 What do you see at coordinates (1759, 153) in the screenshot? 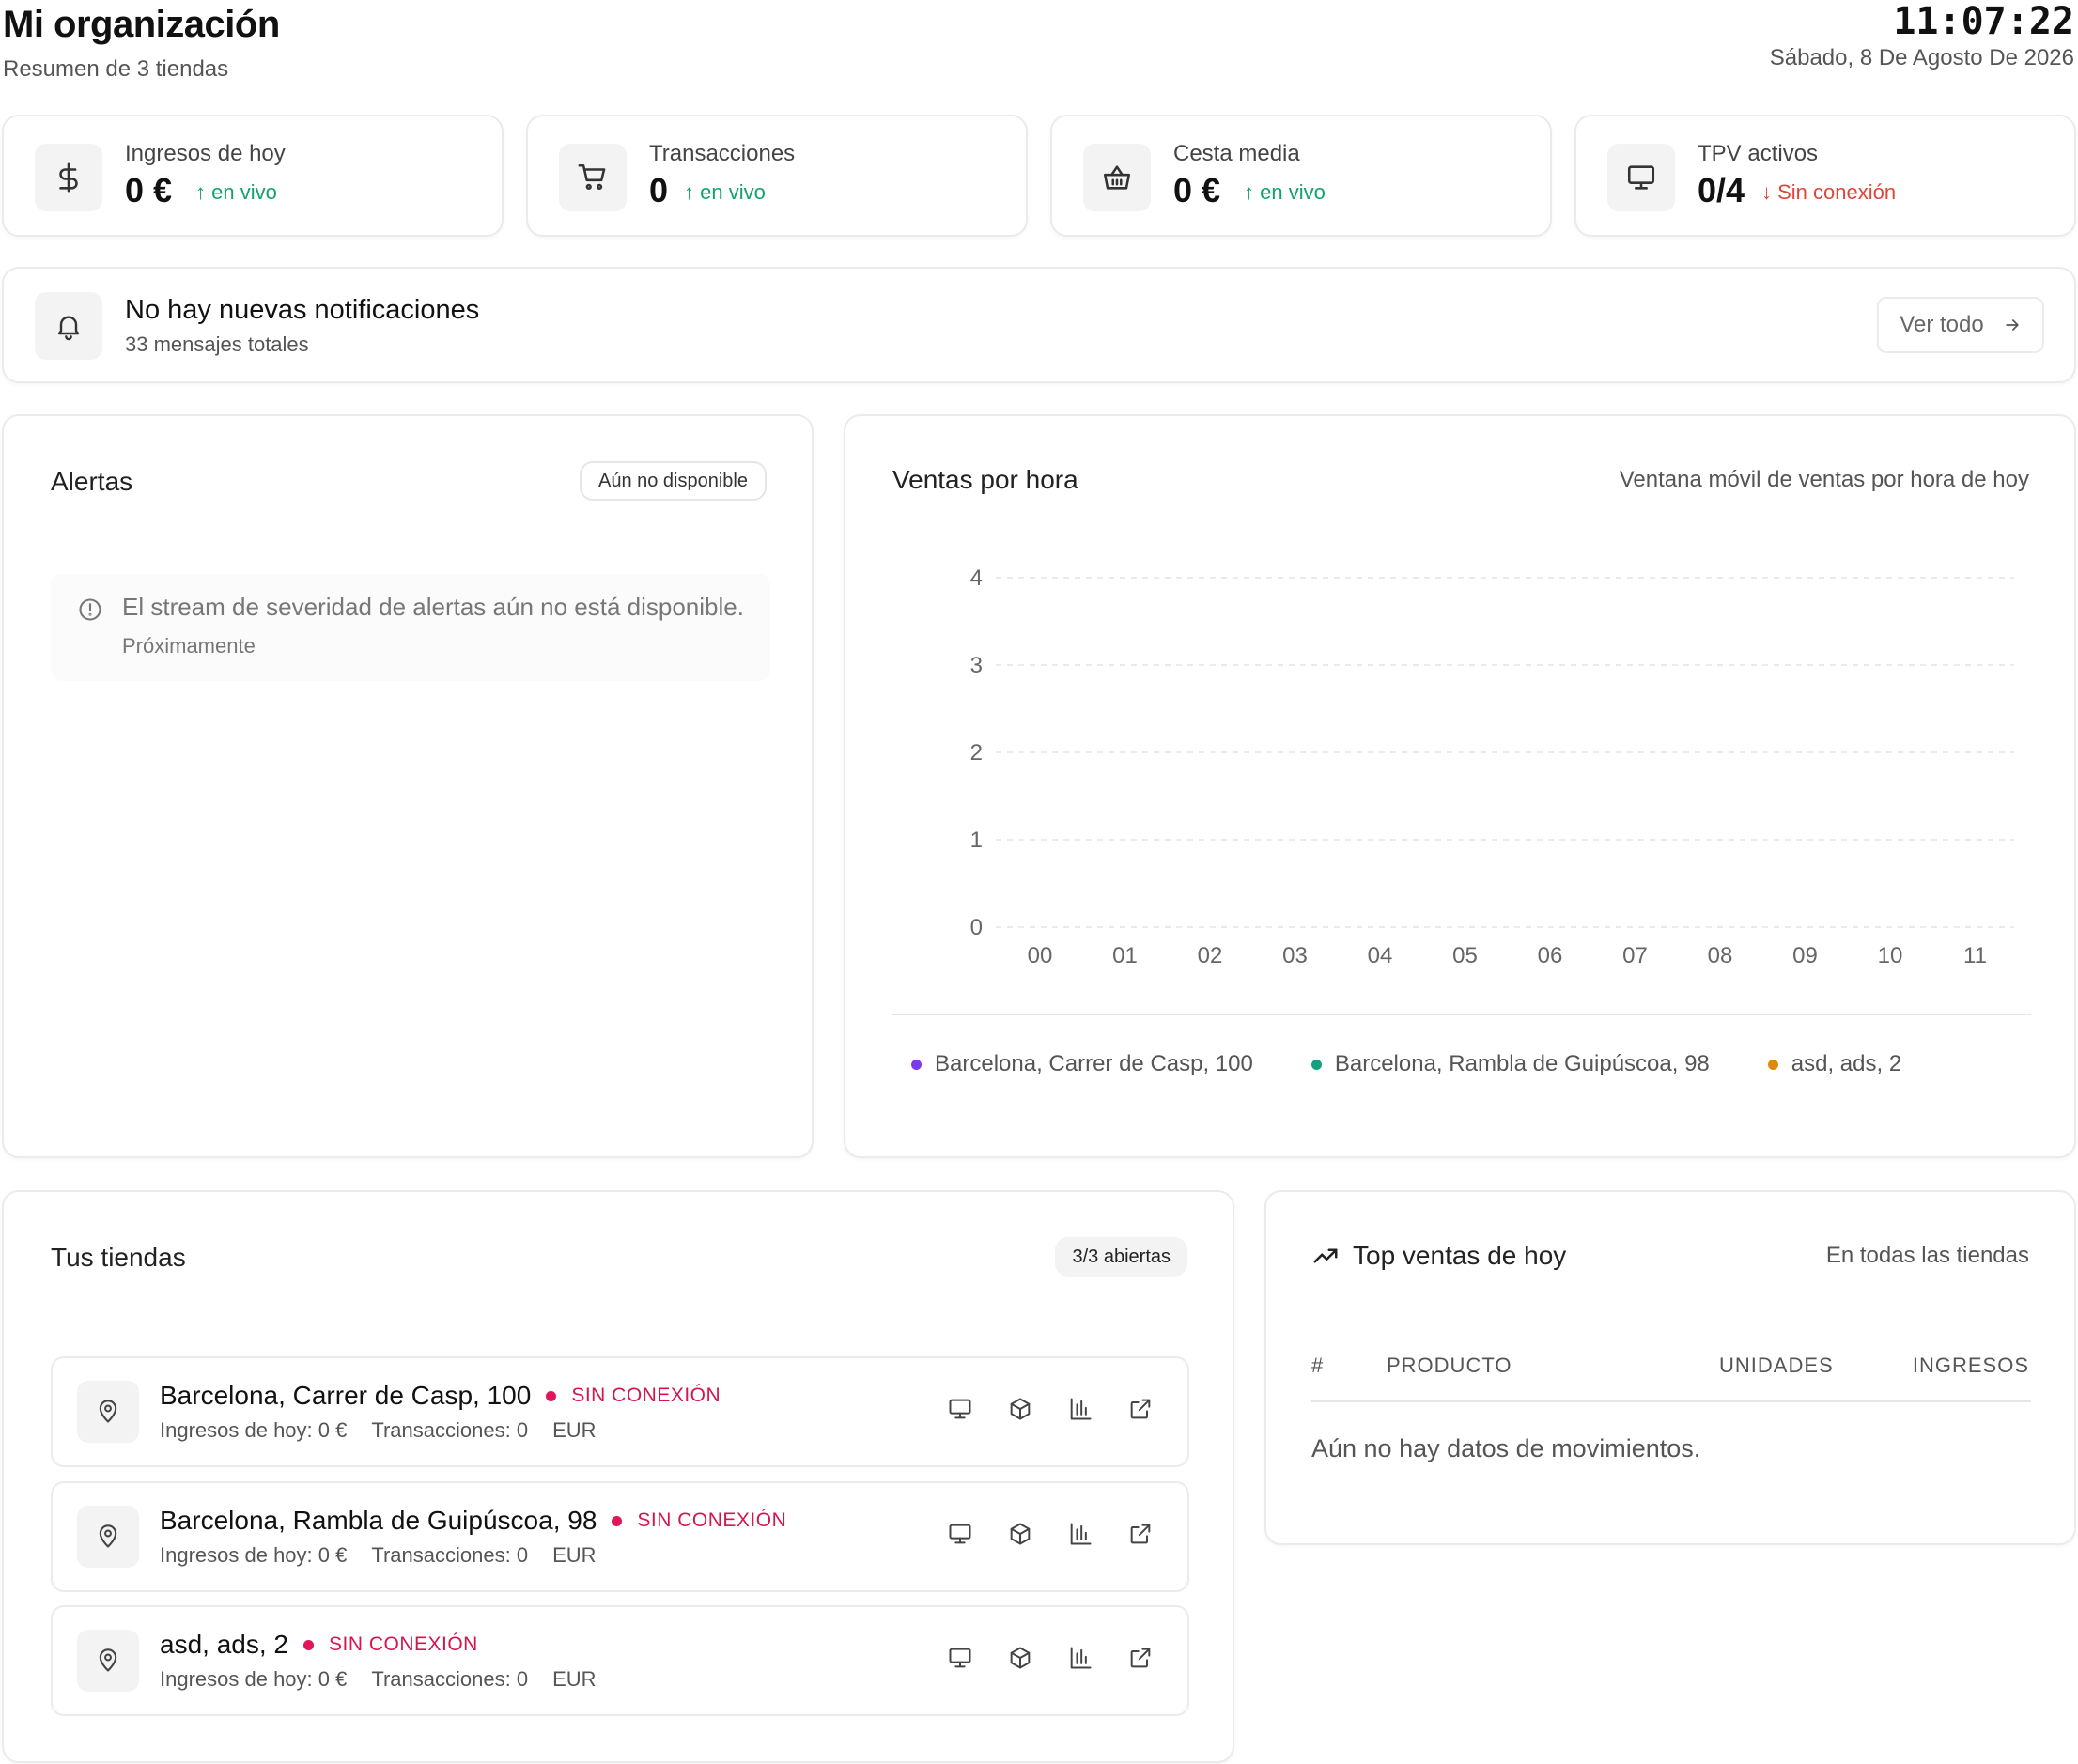
I see `stat-label: TPV activos` at bounding box center [1759, 153].